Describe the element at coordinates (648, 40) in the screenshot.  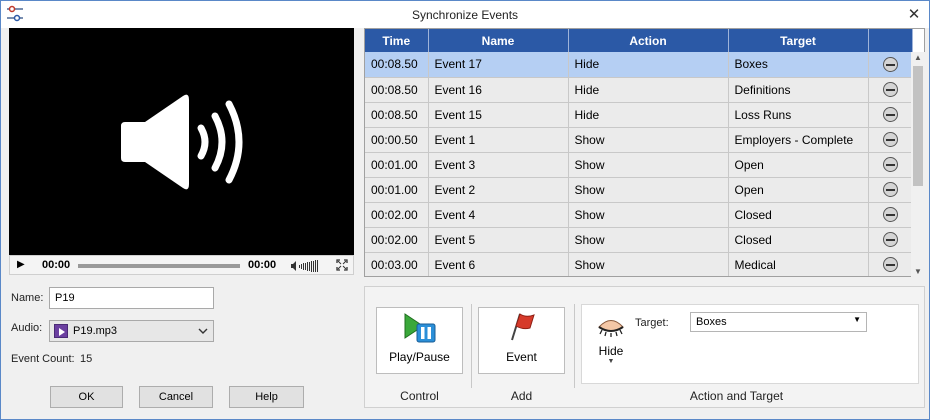
I see `column-header-action: Action` at that location.